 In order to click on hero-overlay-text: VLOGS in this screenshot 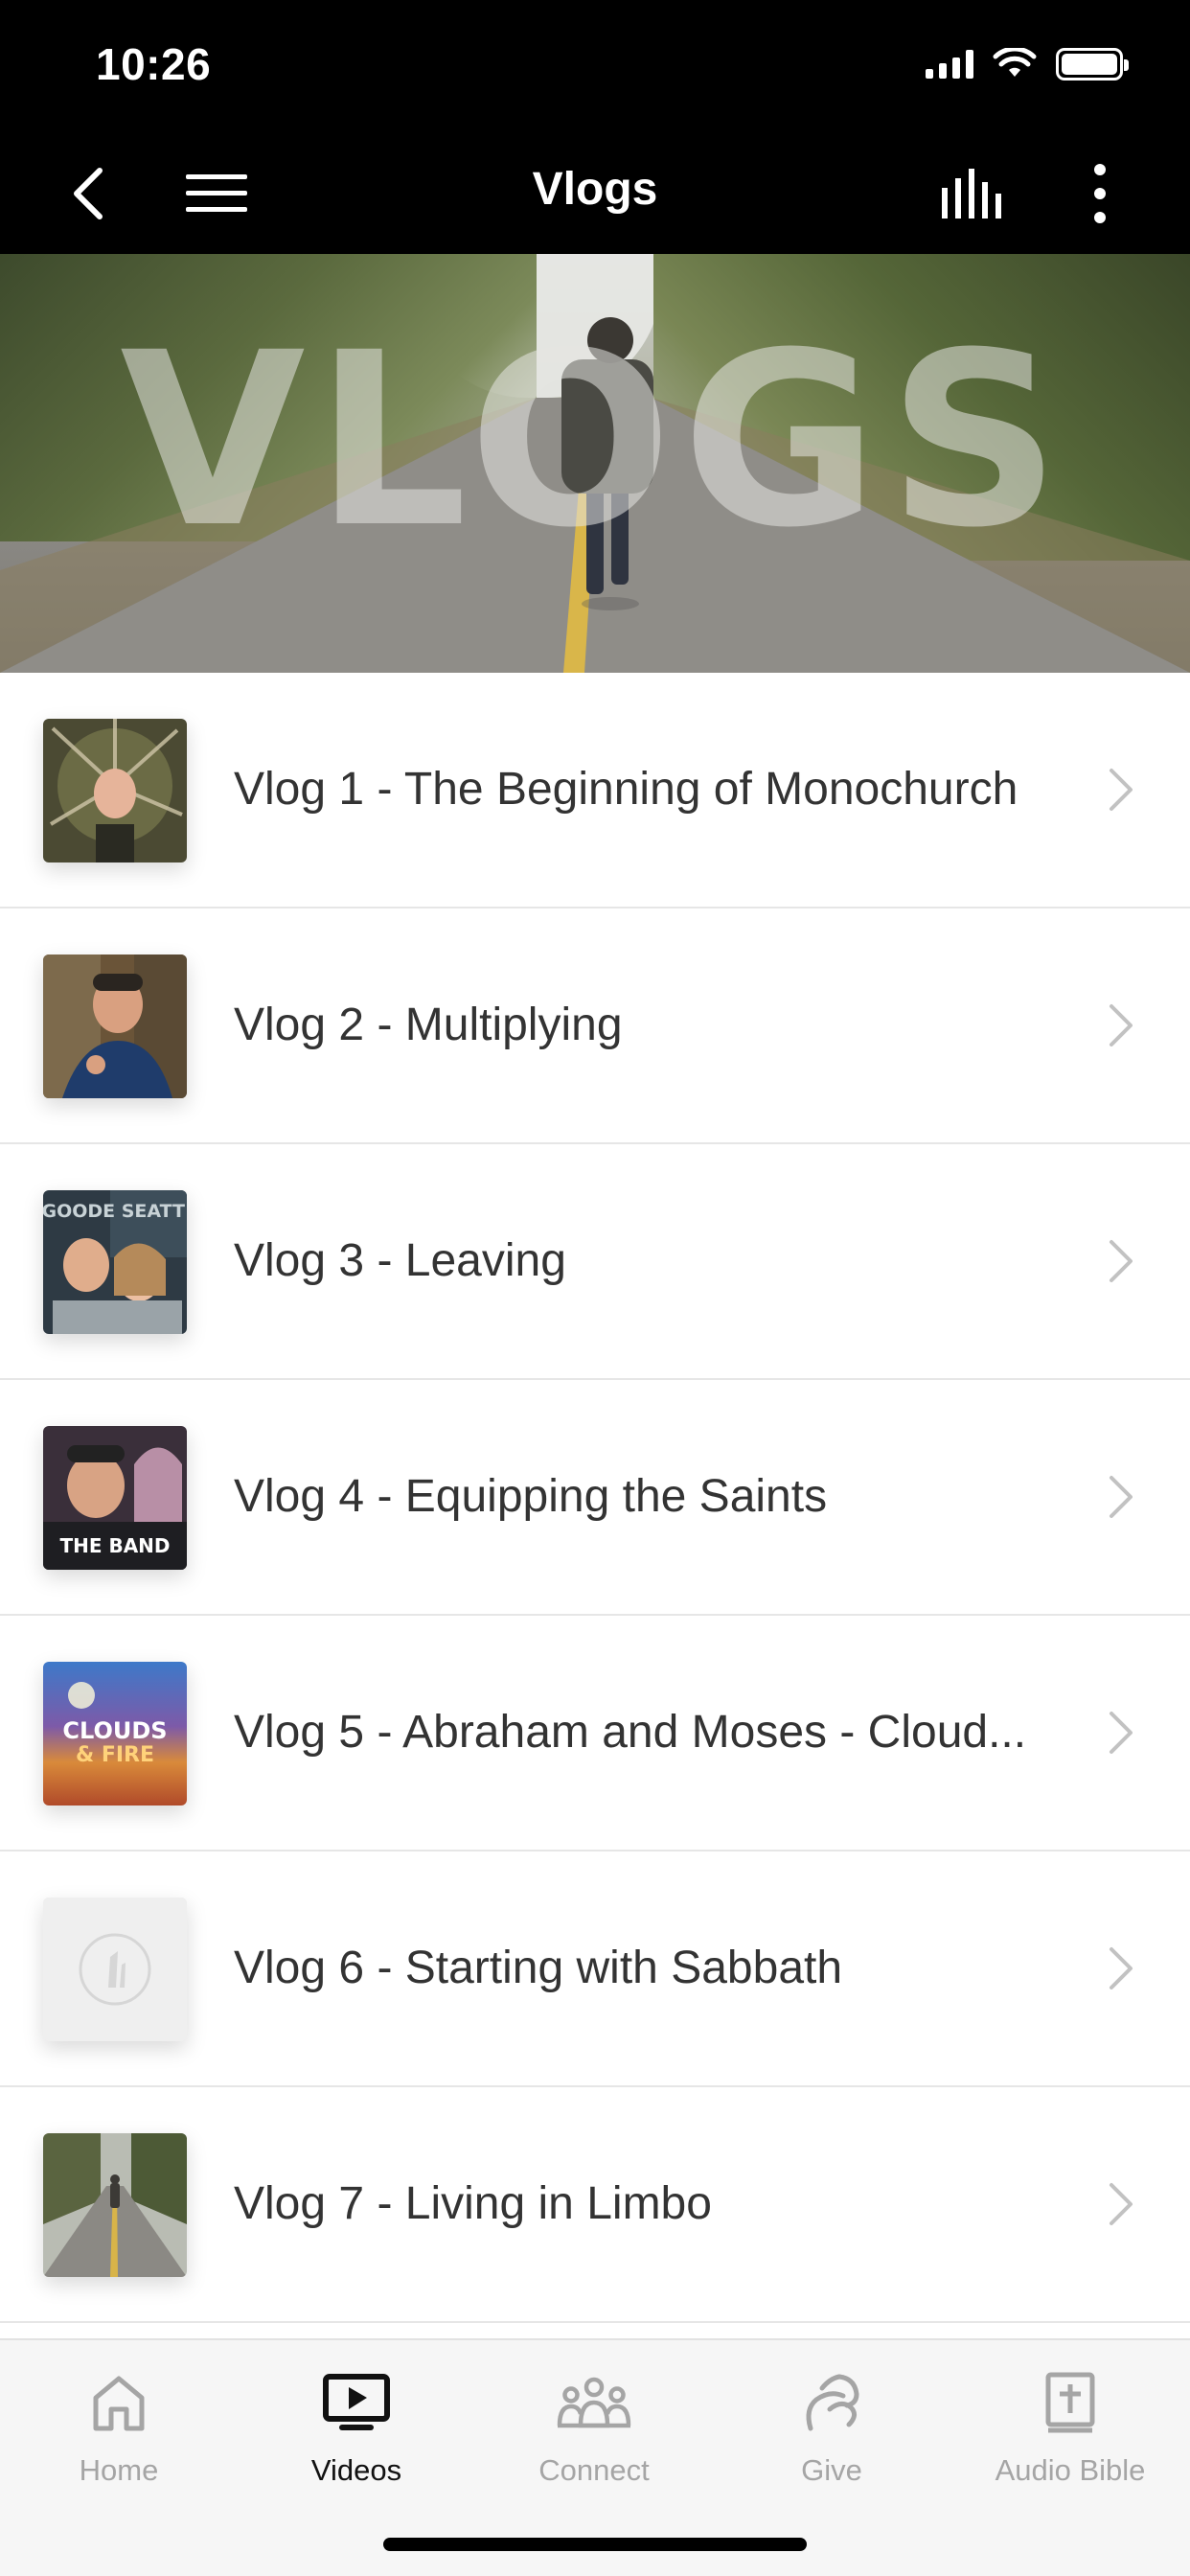, I will do `click(595, 440)`.